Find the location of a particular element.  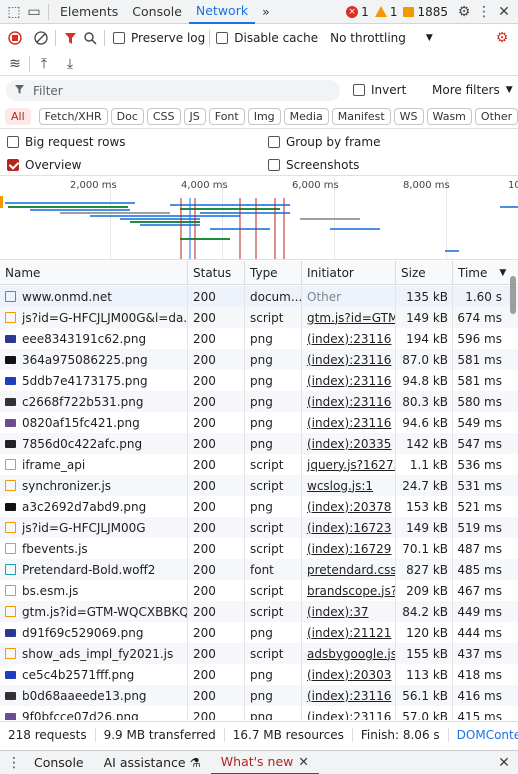

warning-count-badge: 1 is located at coordinates (385, 12).